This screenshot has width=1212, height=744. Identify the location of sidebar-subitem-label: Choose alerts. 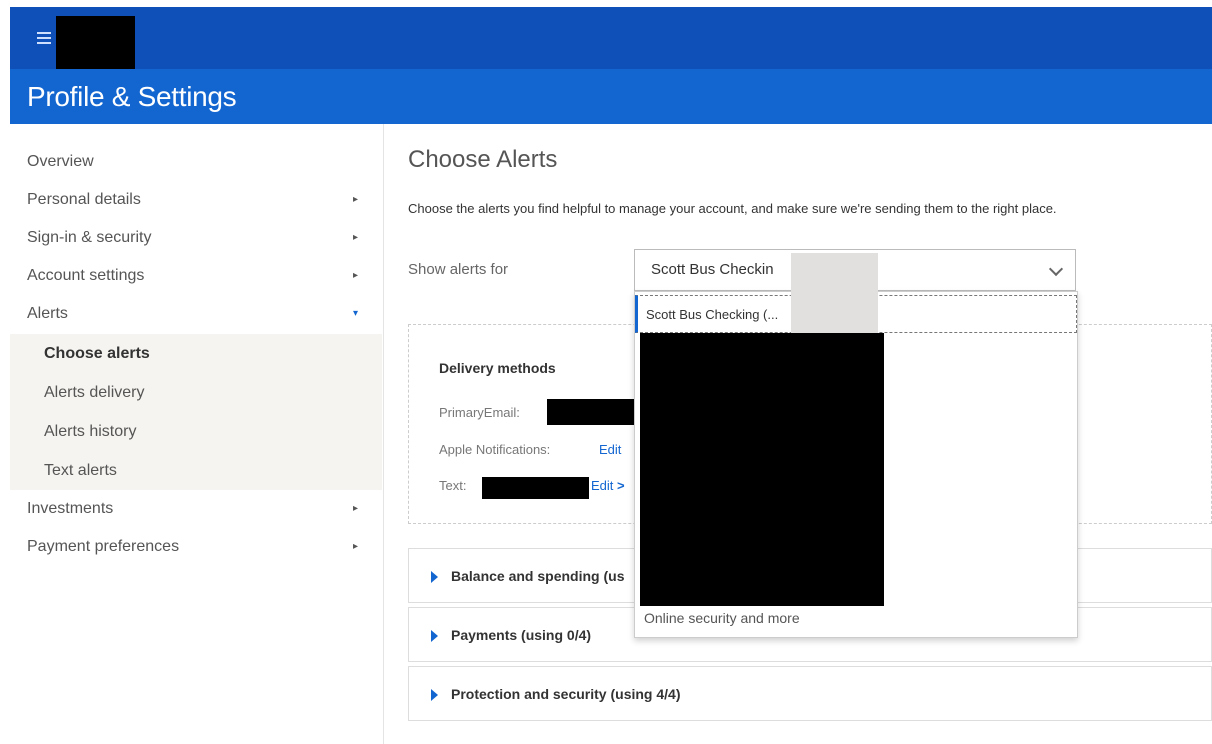
(97, 353).